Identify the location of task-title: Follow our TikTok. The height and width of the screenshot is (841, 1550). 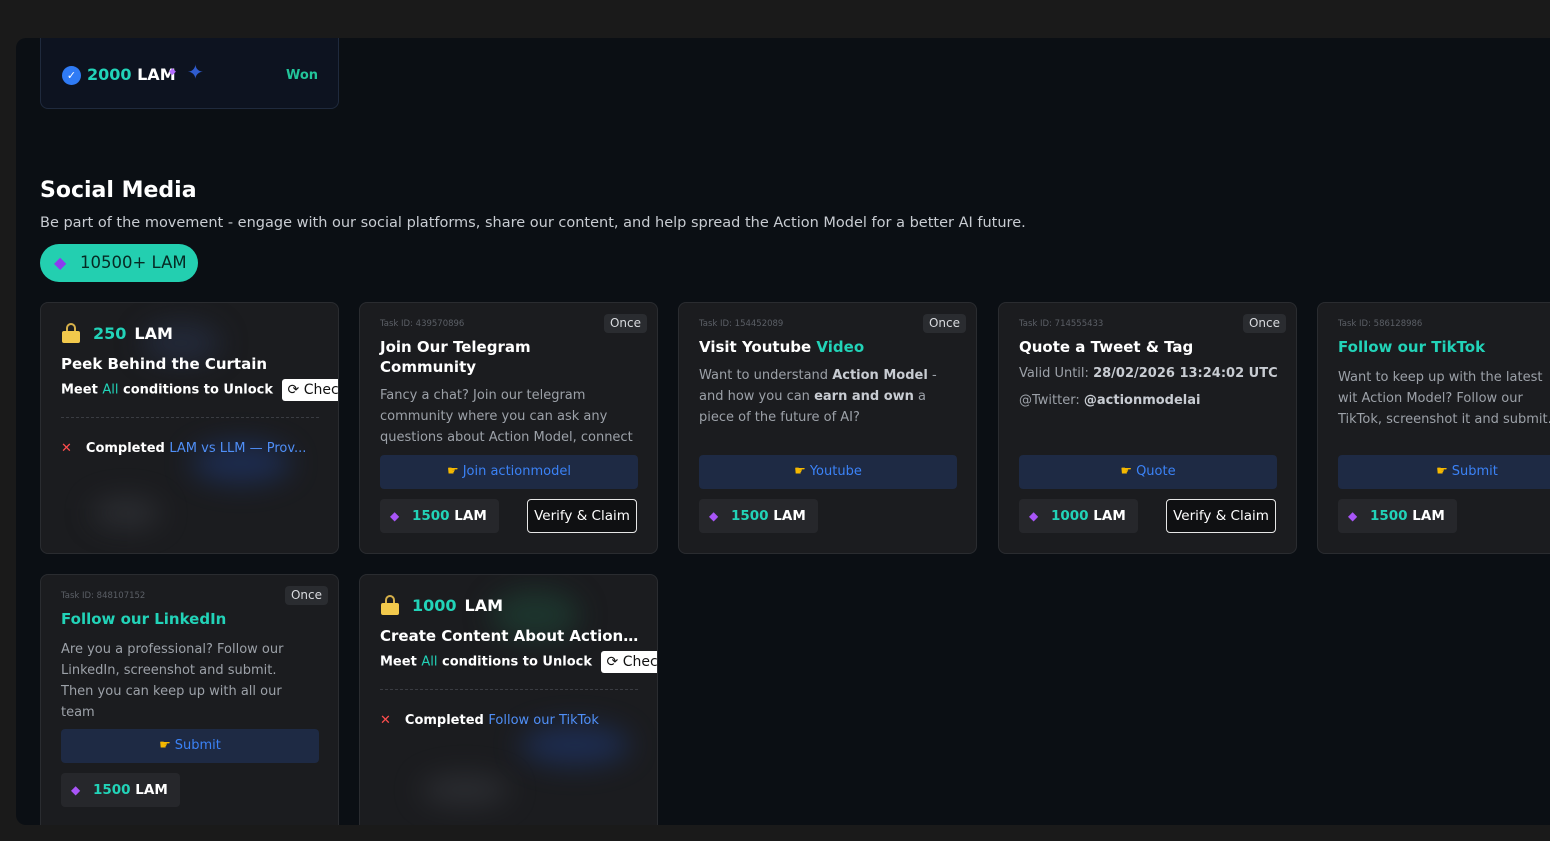
(1412, 347).